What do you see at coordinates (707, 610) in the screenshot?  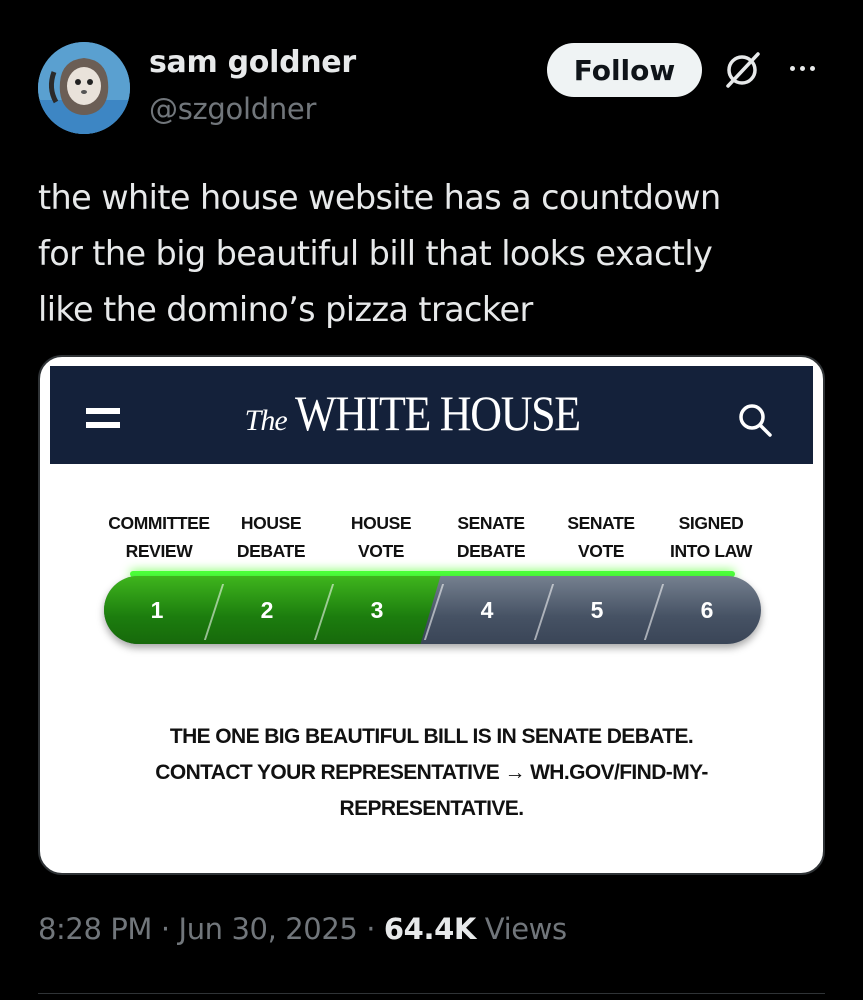 I see `step-number: 6` at bounding box center [707, 610].